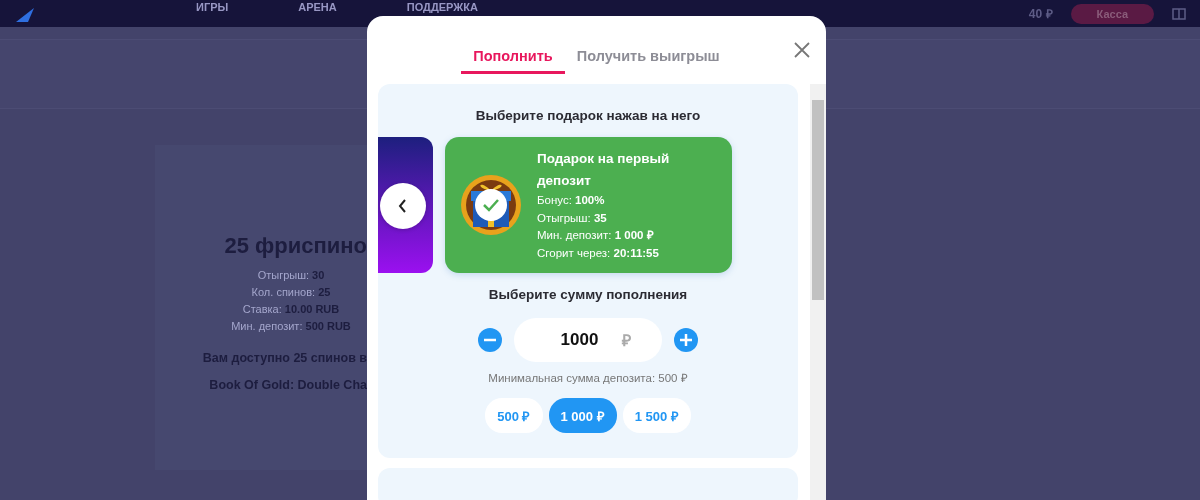  Describe the element at coordinates (490, 340) in the screenshot. I see `minus-button` at that location.